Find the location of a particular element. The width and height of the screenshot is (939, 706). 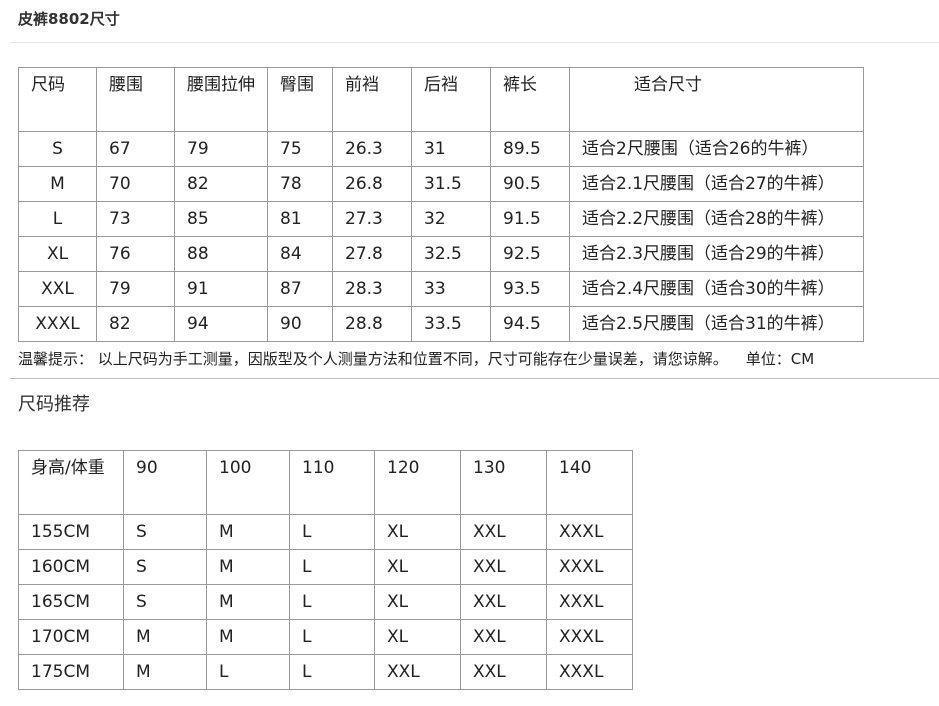

table-row: S 67 79 75 26.3 31 89.5 适合2尺腰围（适合26的牛裤） is located at coordinates (441, 149).